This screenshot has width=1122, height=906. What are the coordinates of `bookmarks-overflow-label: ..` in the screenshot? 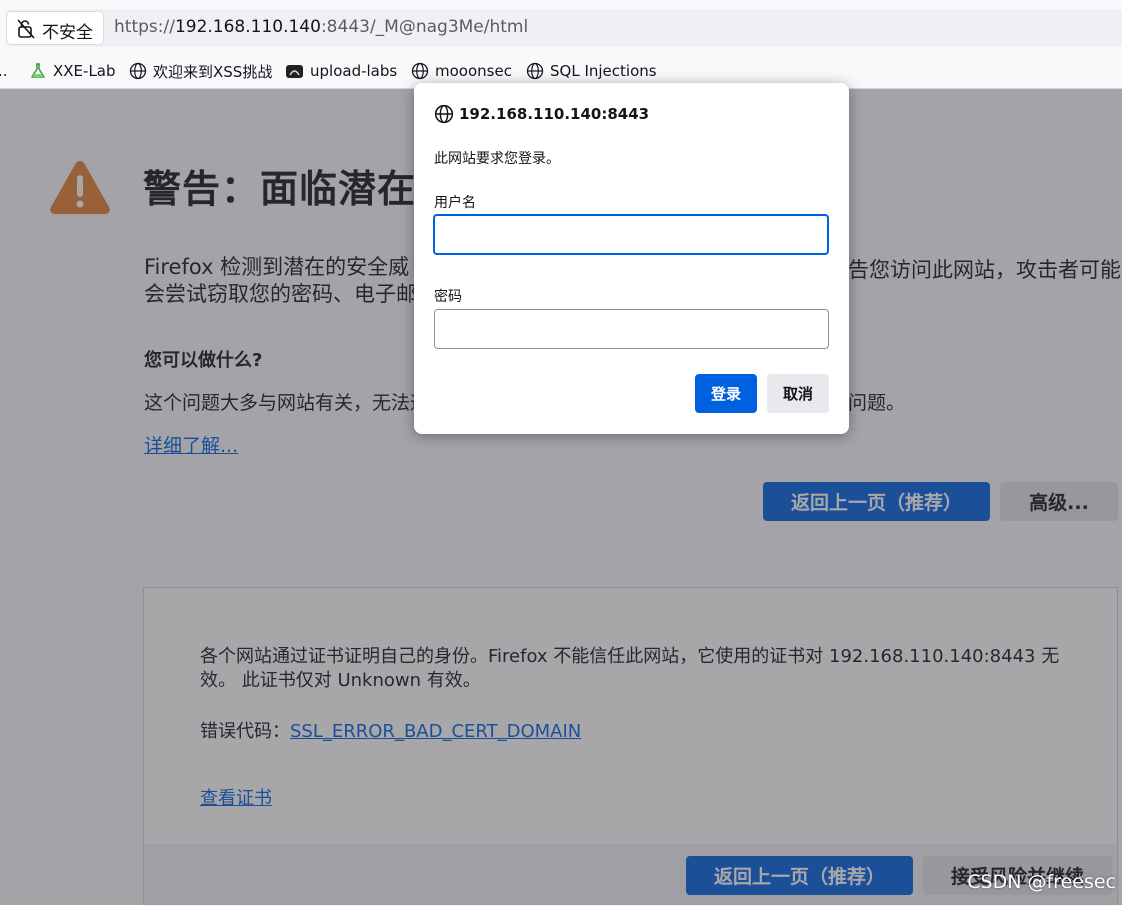 It's located at (4, 71).